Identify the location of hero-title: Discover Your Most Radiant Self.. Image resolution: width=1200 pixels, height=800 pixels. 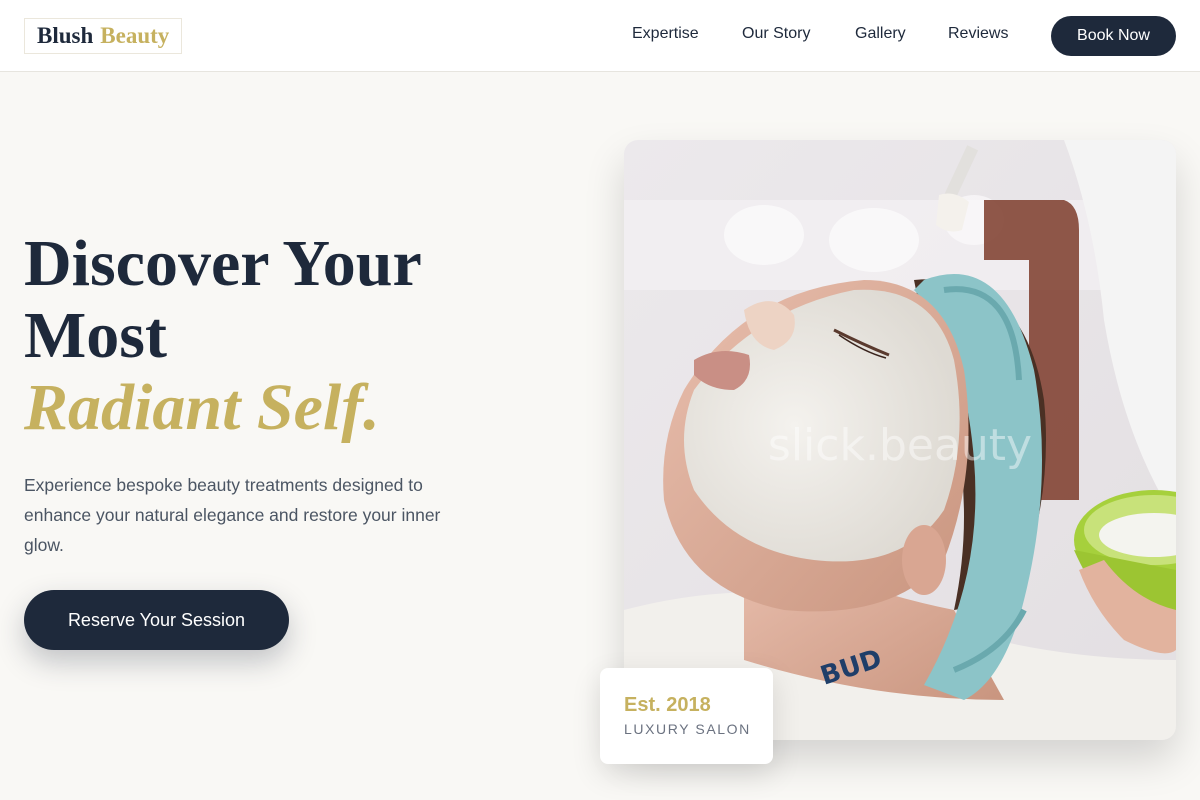
(223, 336).